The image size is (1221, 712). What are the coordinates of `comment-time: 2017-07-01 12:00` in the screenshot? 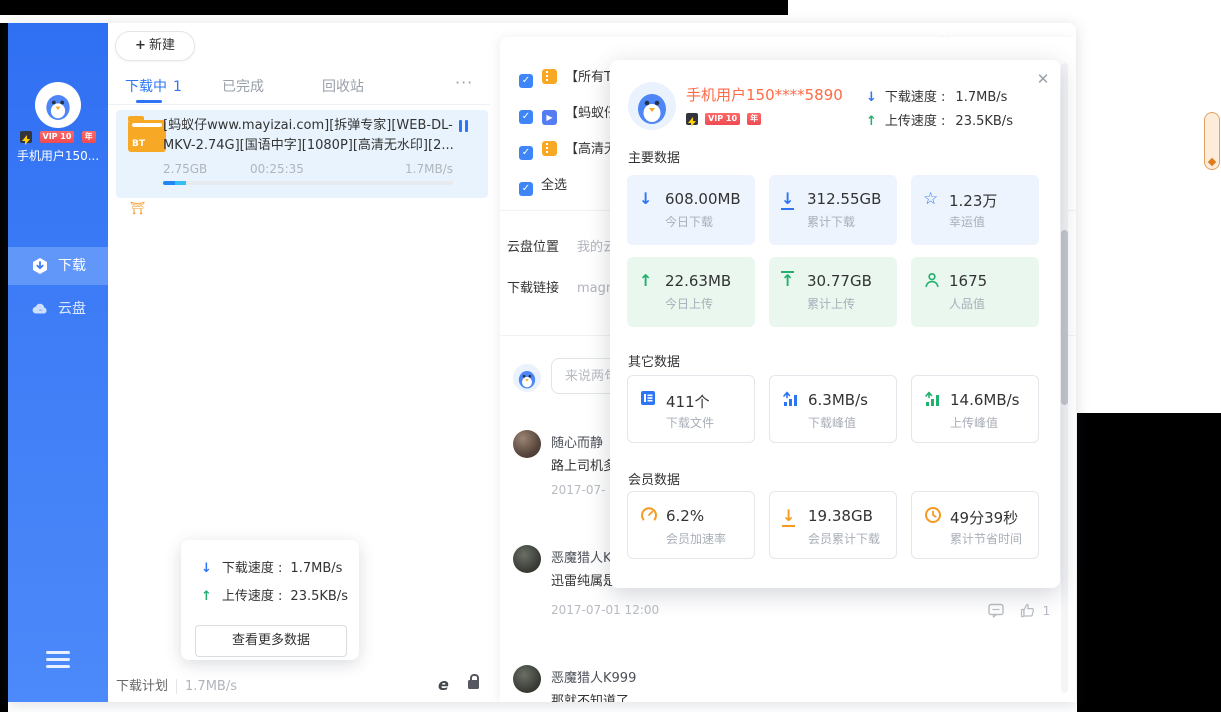 It's located at (605, 610).